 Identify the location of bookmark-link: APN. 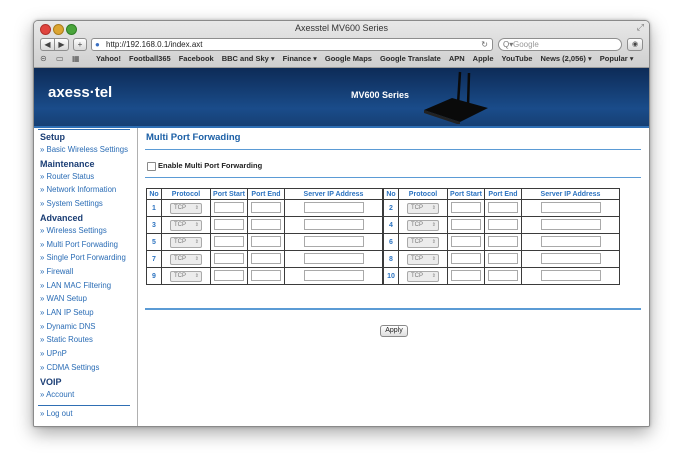
(457, 58).